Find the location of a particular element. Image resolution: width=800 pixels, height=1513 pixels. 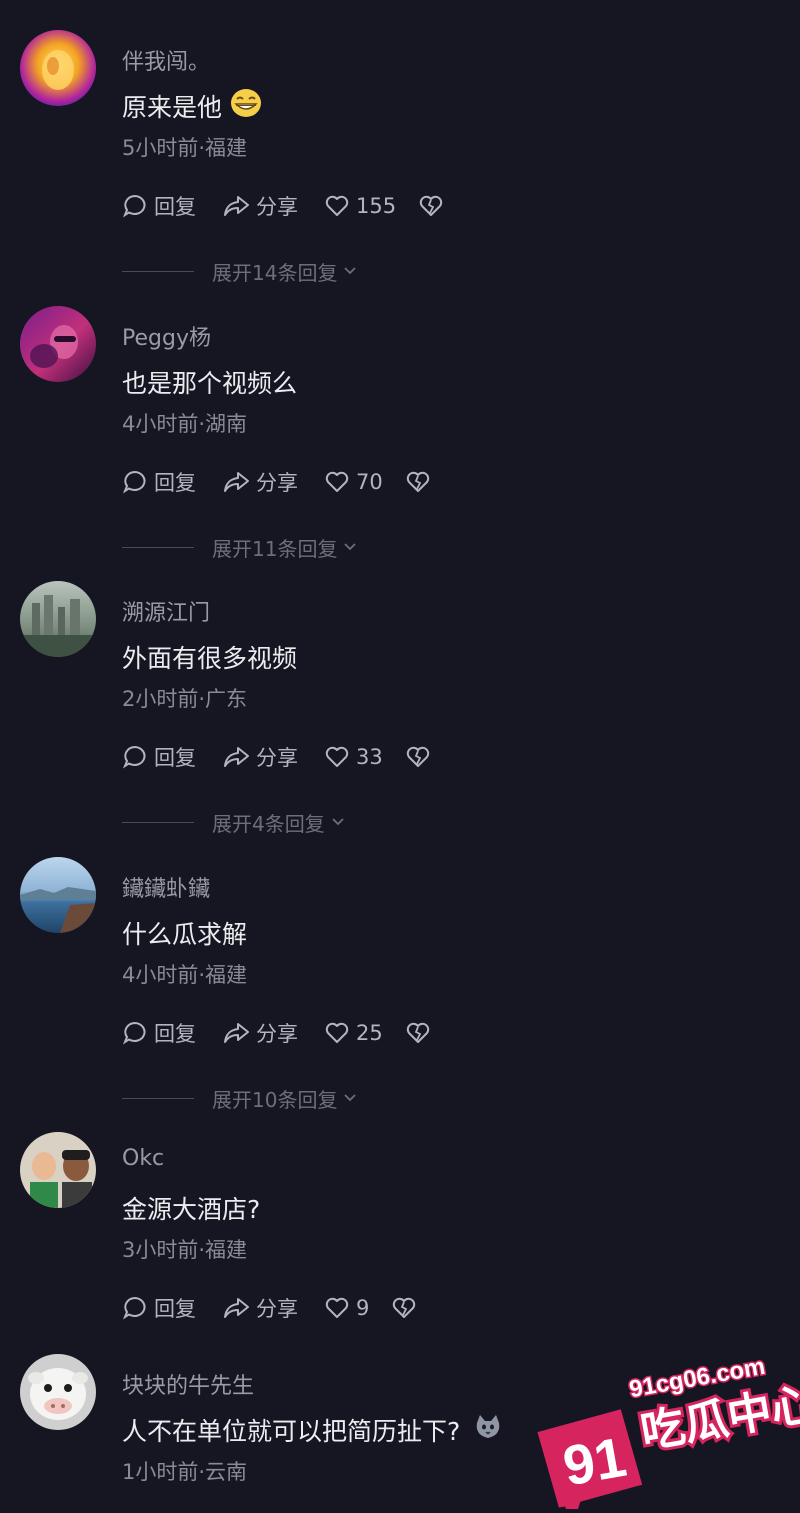

grin-face-icon is located at coordinates (246, 106).